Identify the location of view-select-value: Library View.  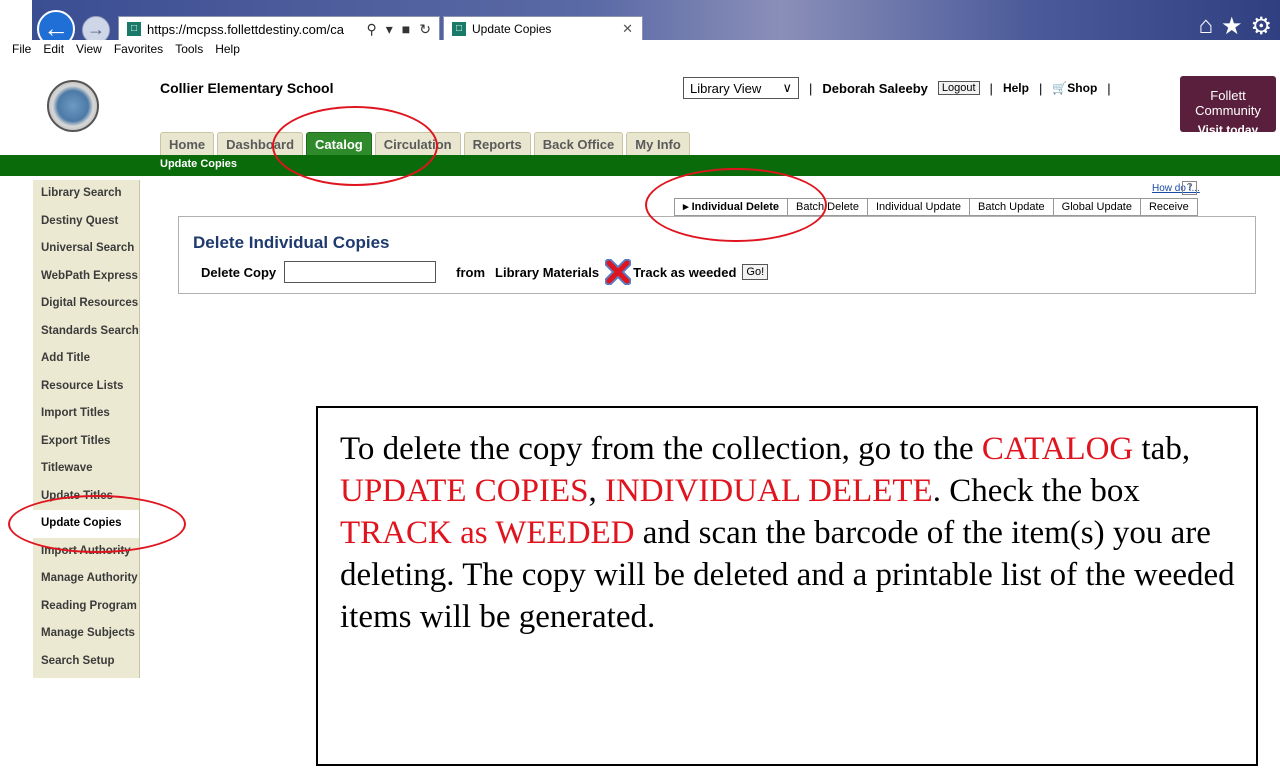
(726, 88).